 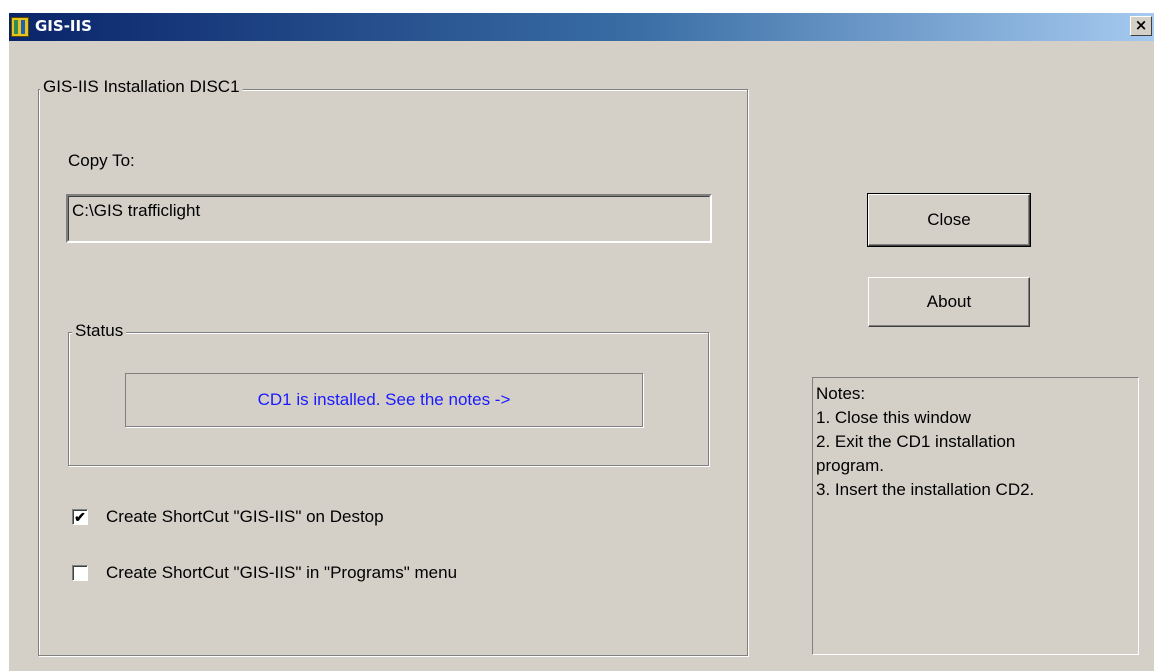 I want to click on notes-line: program., so click(x=850, y=465).